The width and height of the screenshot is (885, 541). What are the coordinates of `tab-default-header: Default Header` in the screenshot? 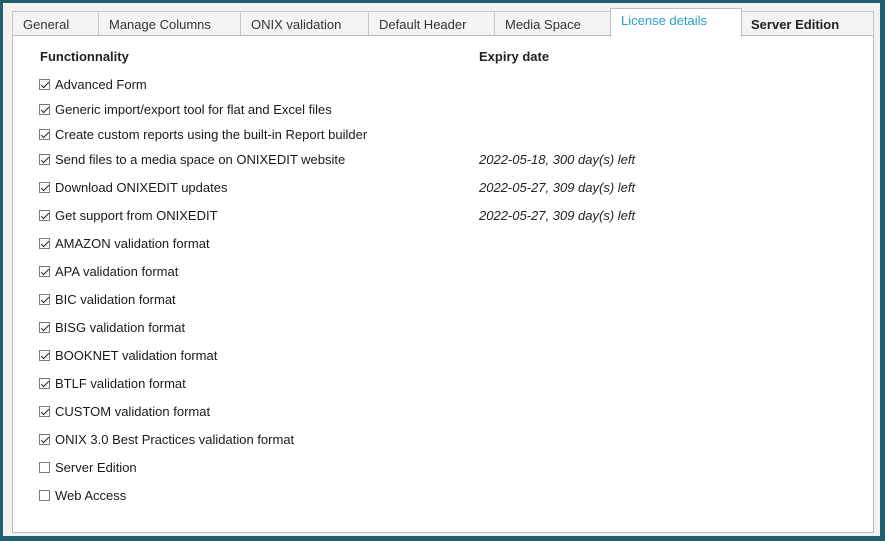 It's located at (432, 23).